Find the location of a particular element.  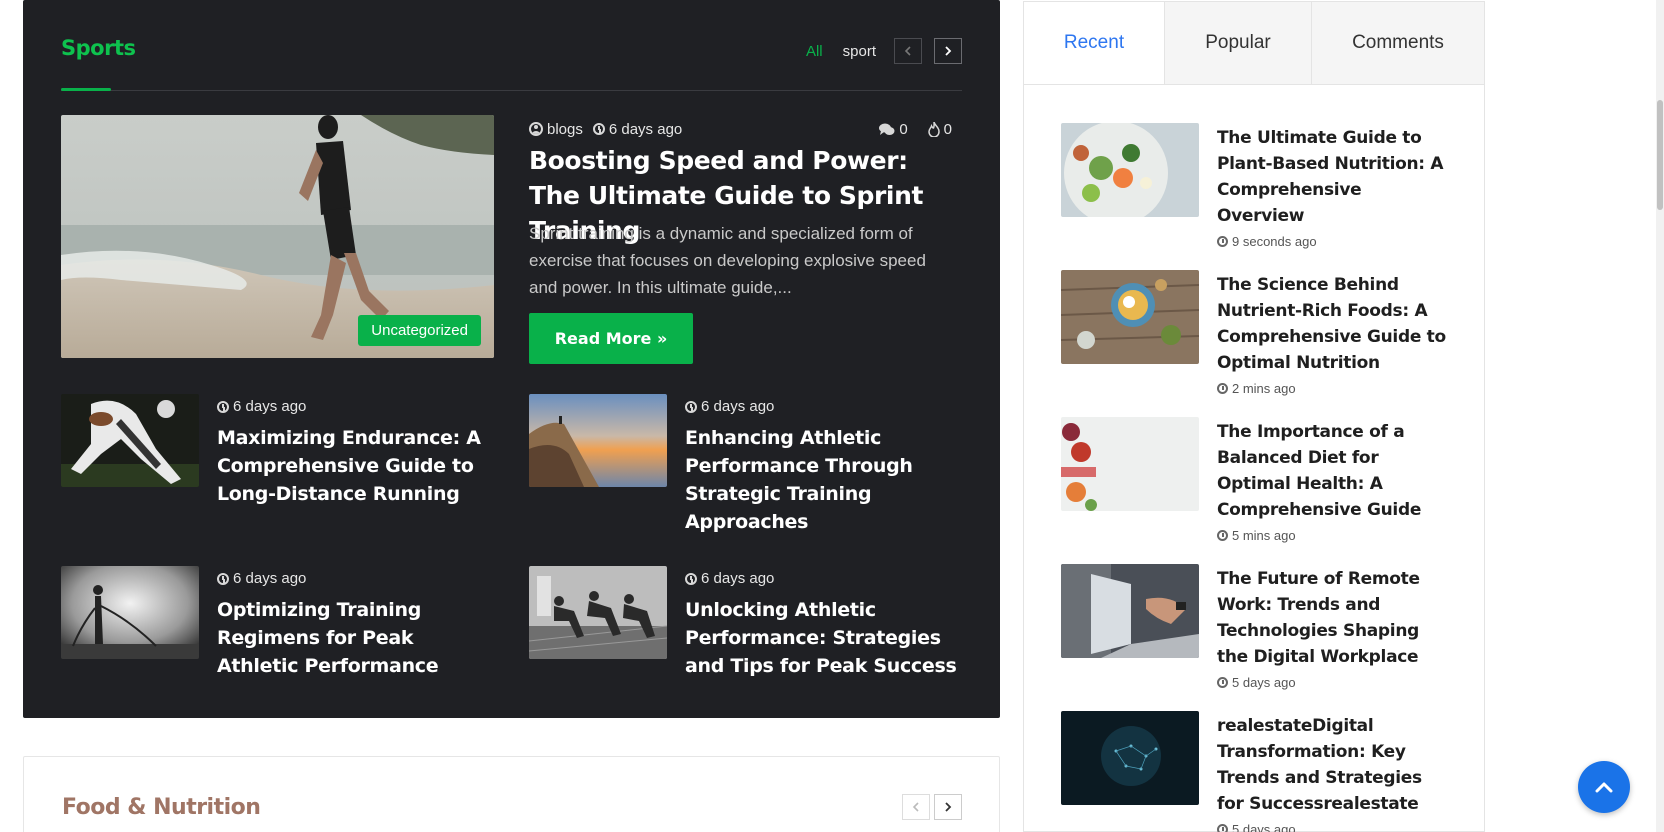

sports-filters: All sport is located at coordinates (881, 51).